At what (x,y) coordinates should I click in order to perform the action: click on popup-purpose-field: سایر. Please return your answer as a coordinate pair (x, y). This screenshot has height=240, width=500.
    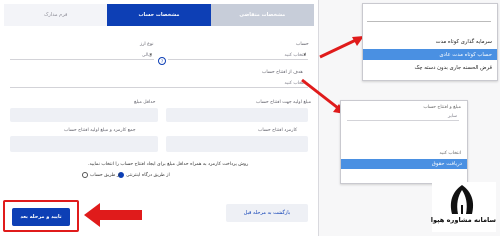
    Looking at the image, I should click on (403, 116).